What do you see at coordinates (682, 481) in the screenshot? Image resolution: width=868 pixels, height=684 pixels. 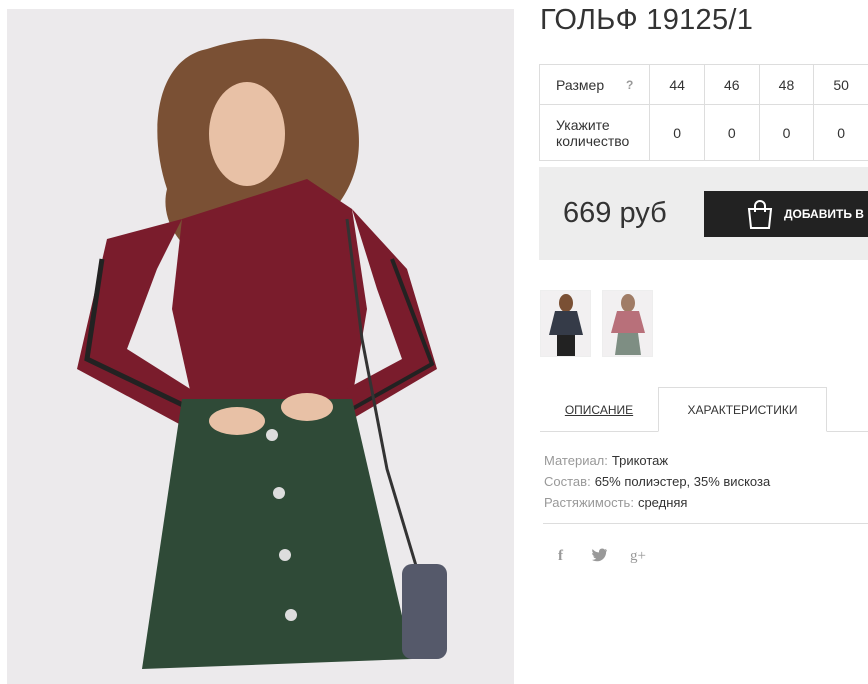 I see `characteristic-value: 65% полиэстер, 35% вискоза` at bounding box center [682, 481].